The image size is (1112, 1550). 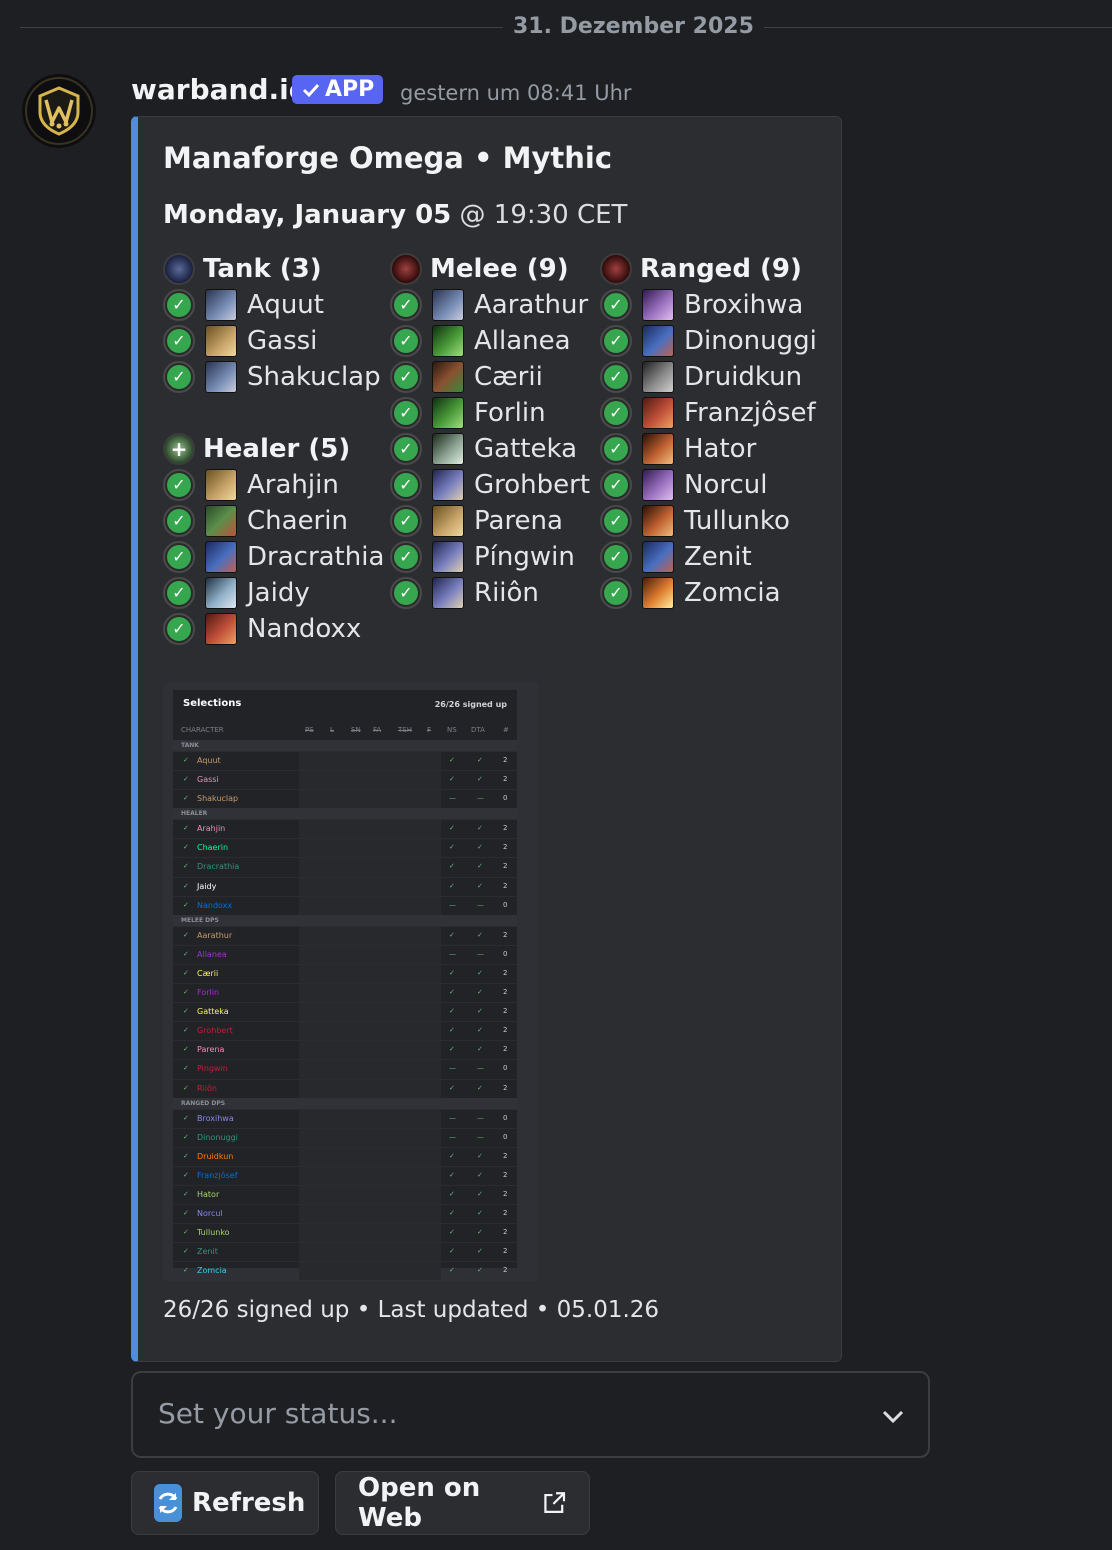 What do you see at coordinates (219, 90) in the screenshot?
I see `message-author: warband.io` at bounding box center [219, 90].